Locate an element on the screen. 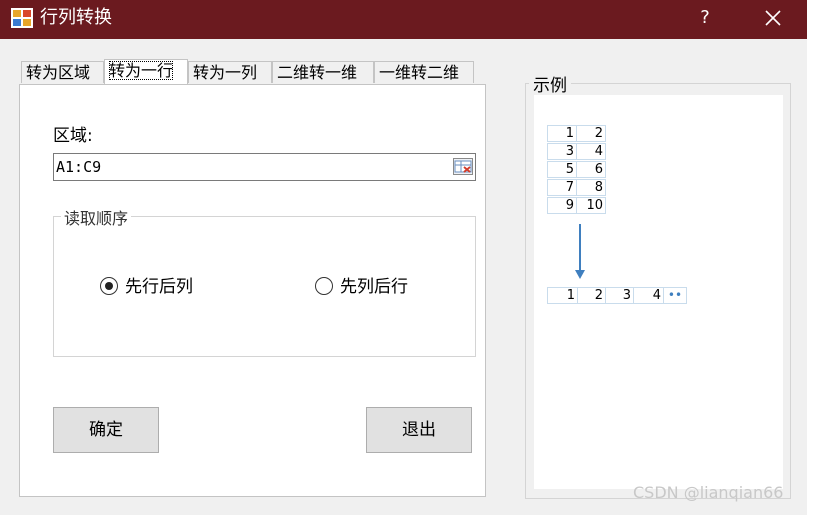  radio-label: 先列后行 is located at coordinates (374, 287).